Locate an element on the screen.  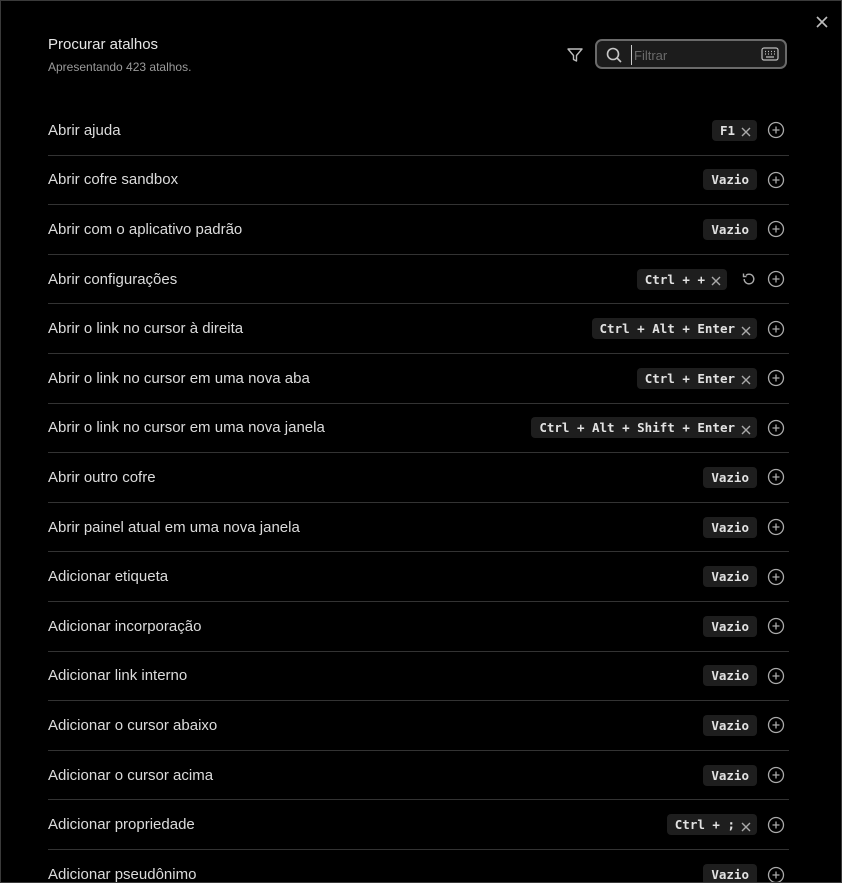
hotkey-keys: Ctrl + ; is located at coordinates (711, 825).